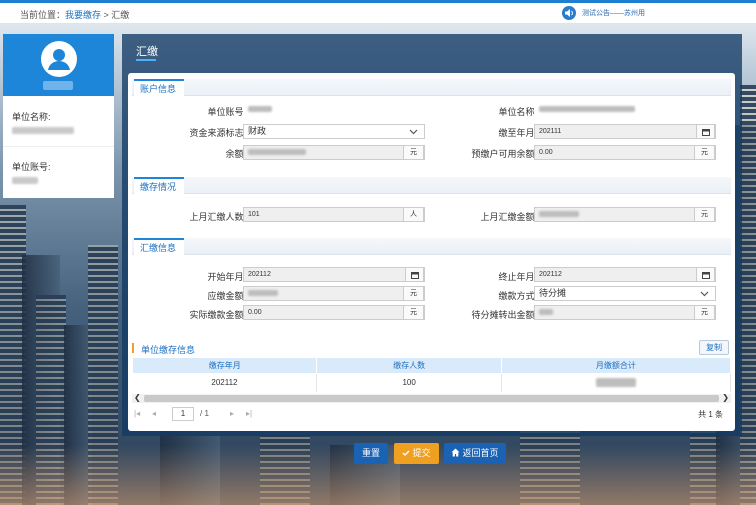 The image size is (756, 505). I want to click on horizontal-scrollbar: ❮ ❯, so click(431, 398).